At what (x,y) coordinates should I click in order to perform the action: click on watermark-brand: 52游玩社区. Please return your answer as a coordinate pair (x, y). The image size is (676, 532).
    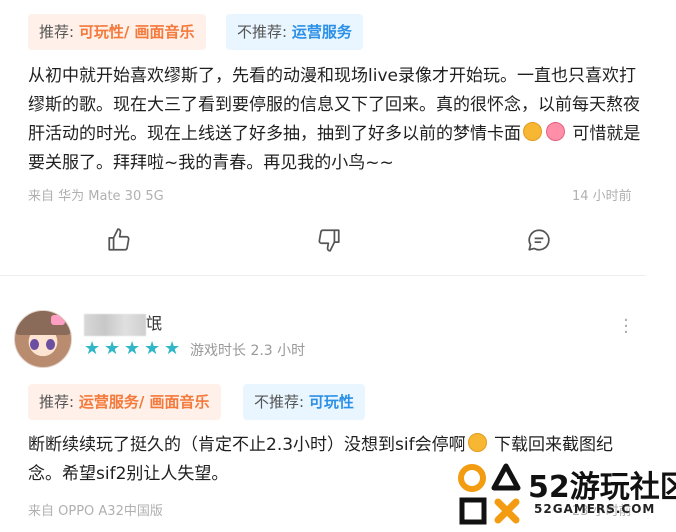
    Looking at the image, I should click on (602, 484).